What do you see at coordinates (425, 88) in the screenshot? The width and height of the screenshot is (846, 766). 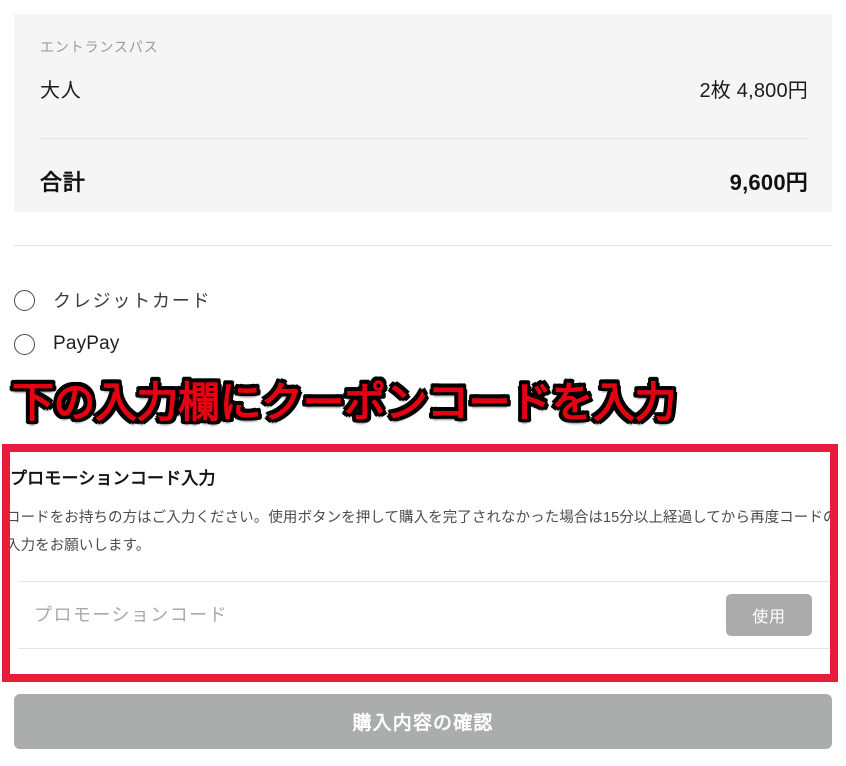 I see `ticket-row: 大人 2枚 4,800円` at bounding box center [425, 88].